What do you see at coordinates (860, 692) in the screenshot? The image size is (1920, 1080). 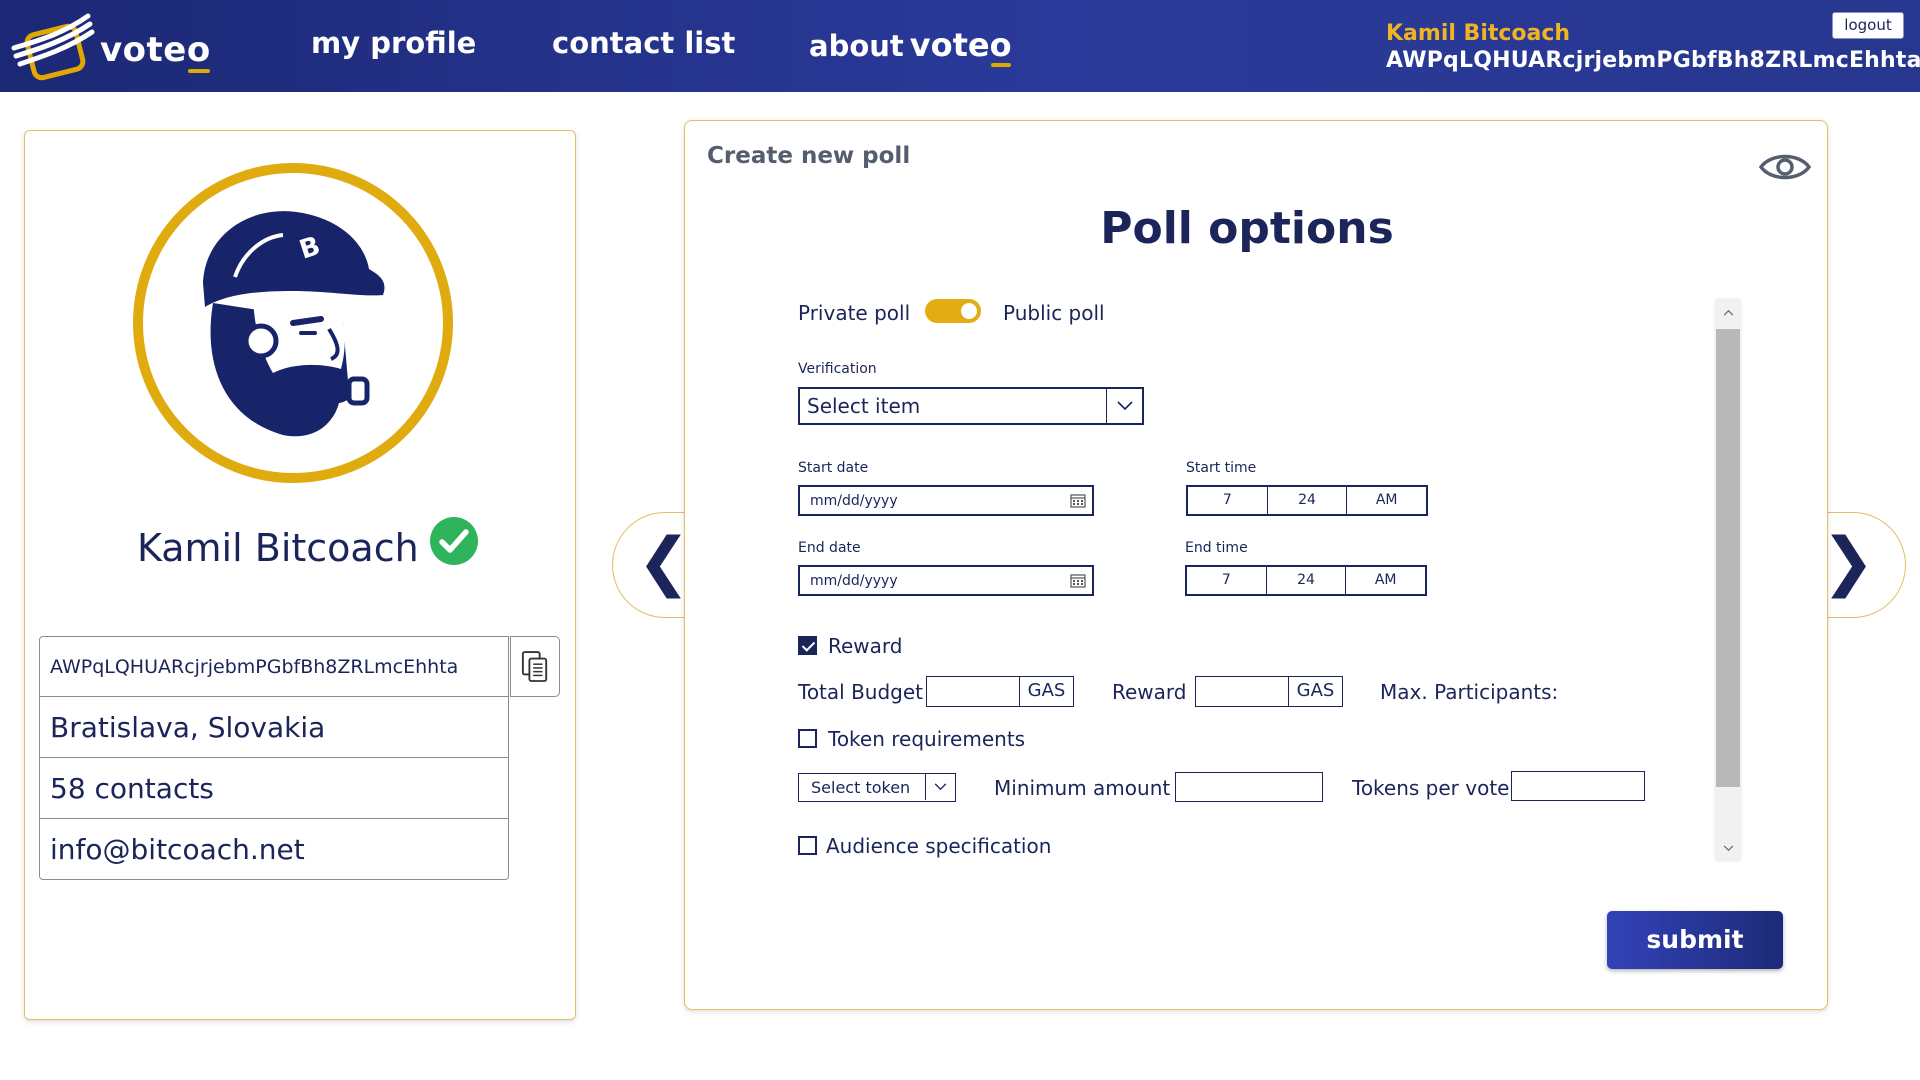 I see `total-budget-label: Total Budget` at bounding box center [860, 692].